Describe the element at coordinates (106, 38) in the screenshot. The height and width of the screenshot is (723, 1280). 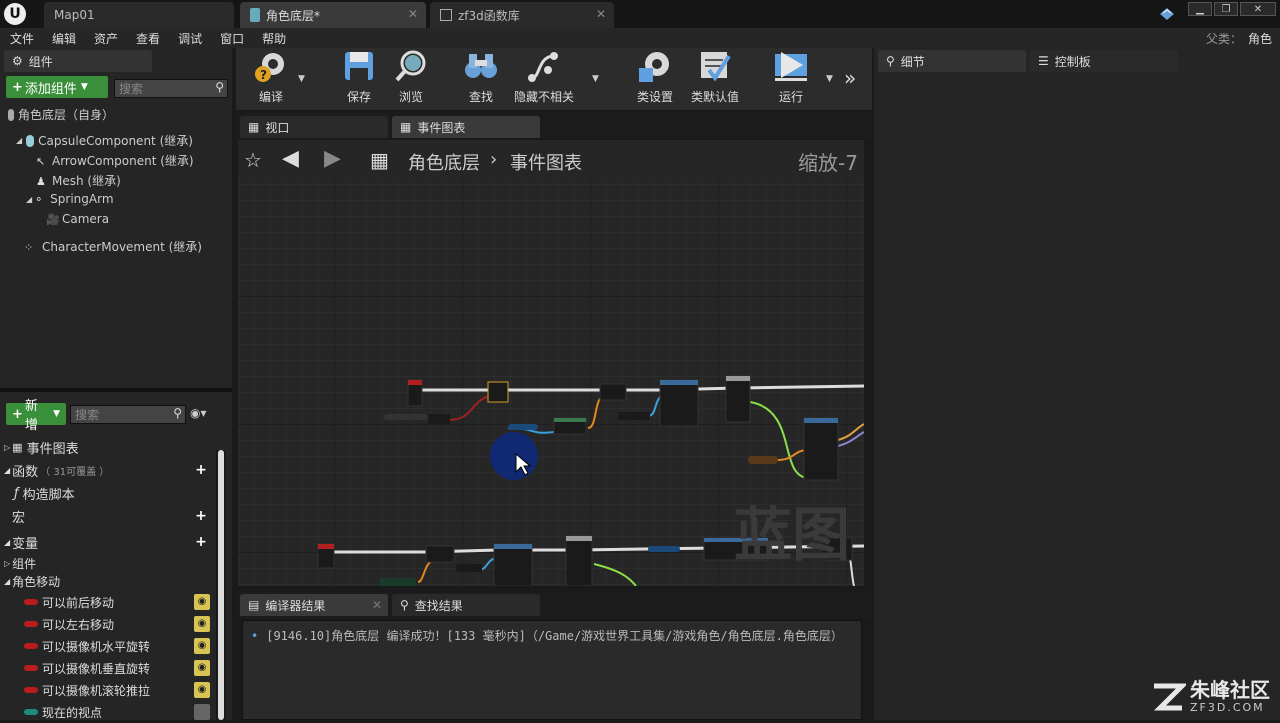
I see `menu-assets: 资产` at that location.